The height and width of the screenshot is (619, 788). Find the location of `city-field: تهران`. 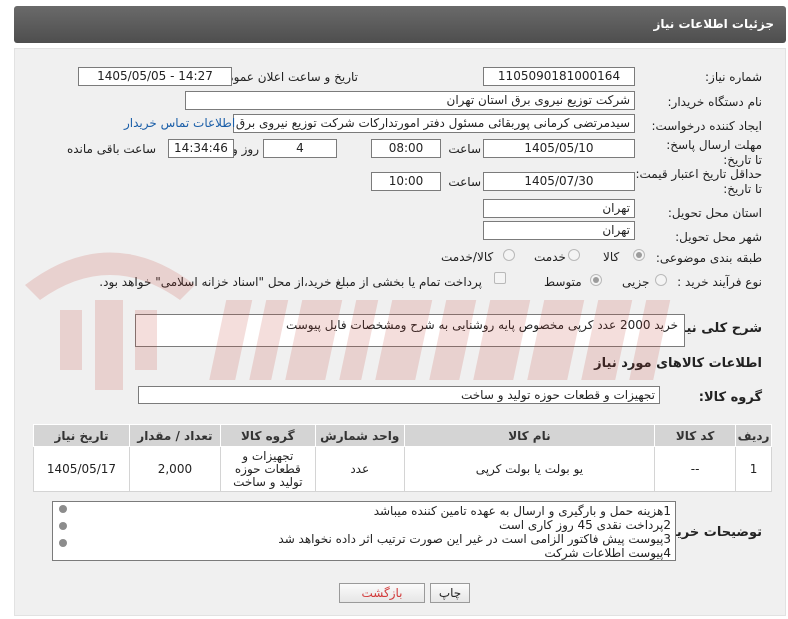

city-field: تهران is located at coordinates (559, 230).